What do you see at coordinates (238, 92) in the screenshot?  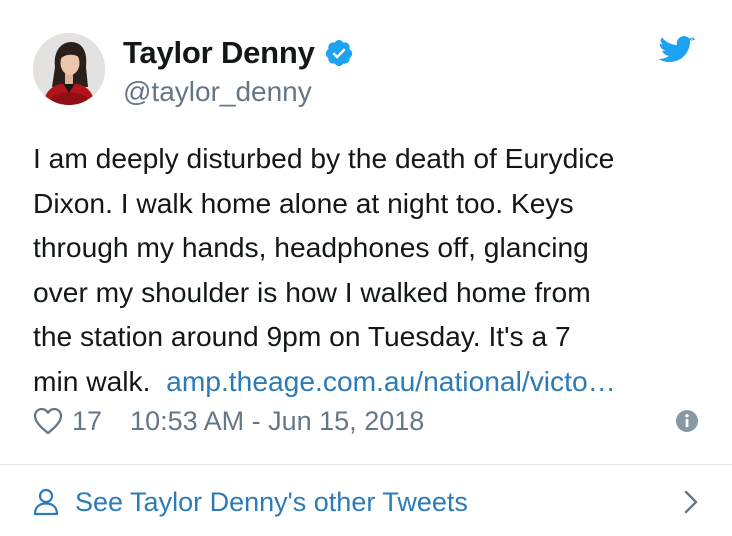 I see `author-handle: @taylor_denny` at bounding box center [238, 92].